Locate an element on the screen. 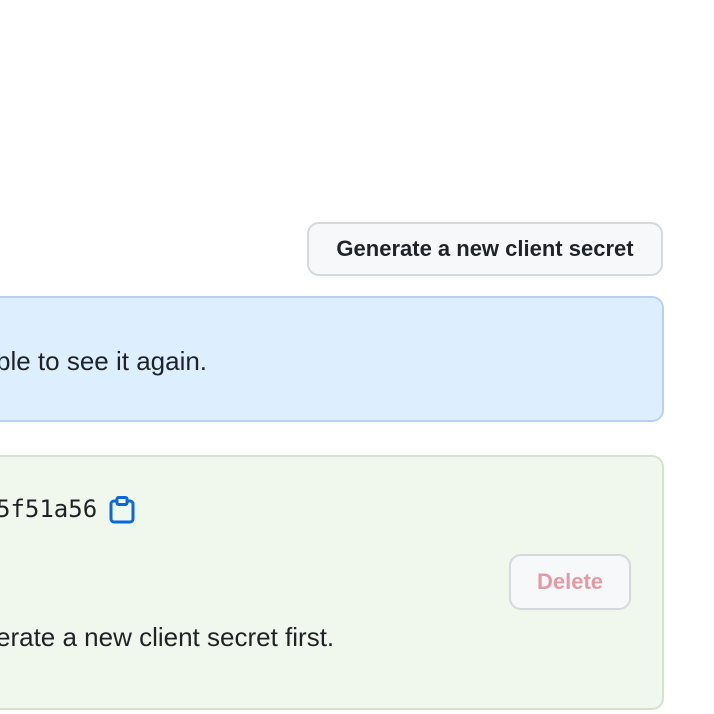  clipboard-icon is located at coordinates (122, 510).